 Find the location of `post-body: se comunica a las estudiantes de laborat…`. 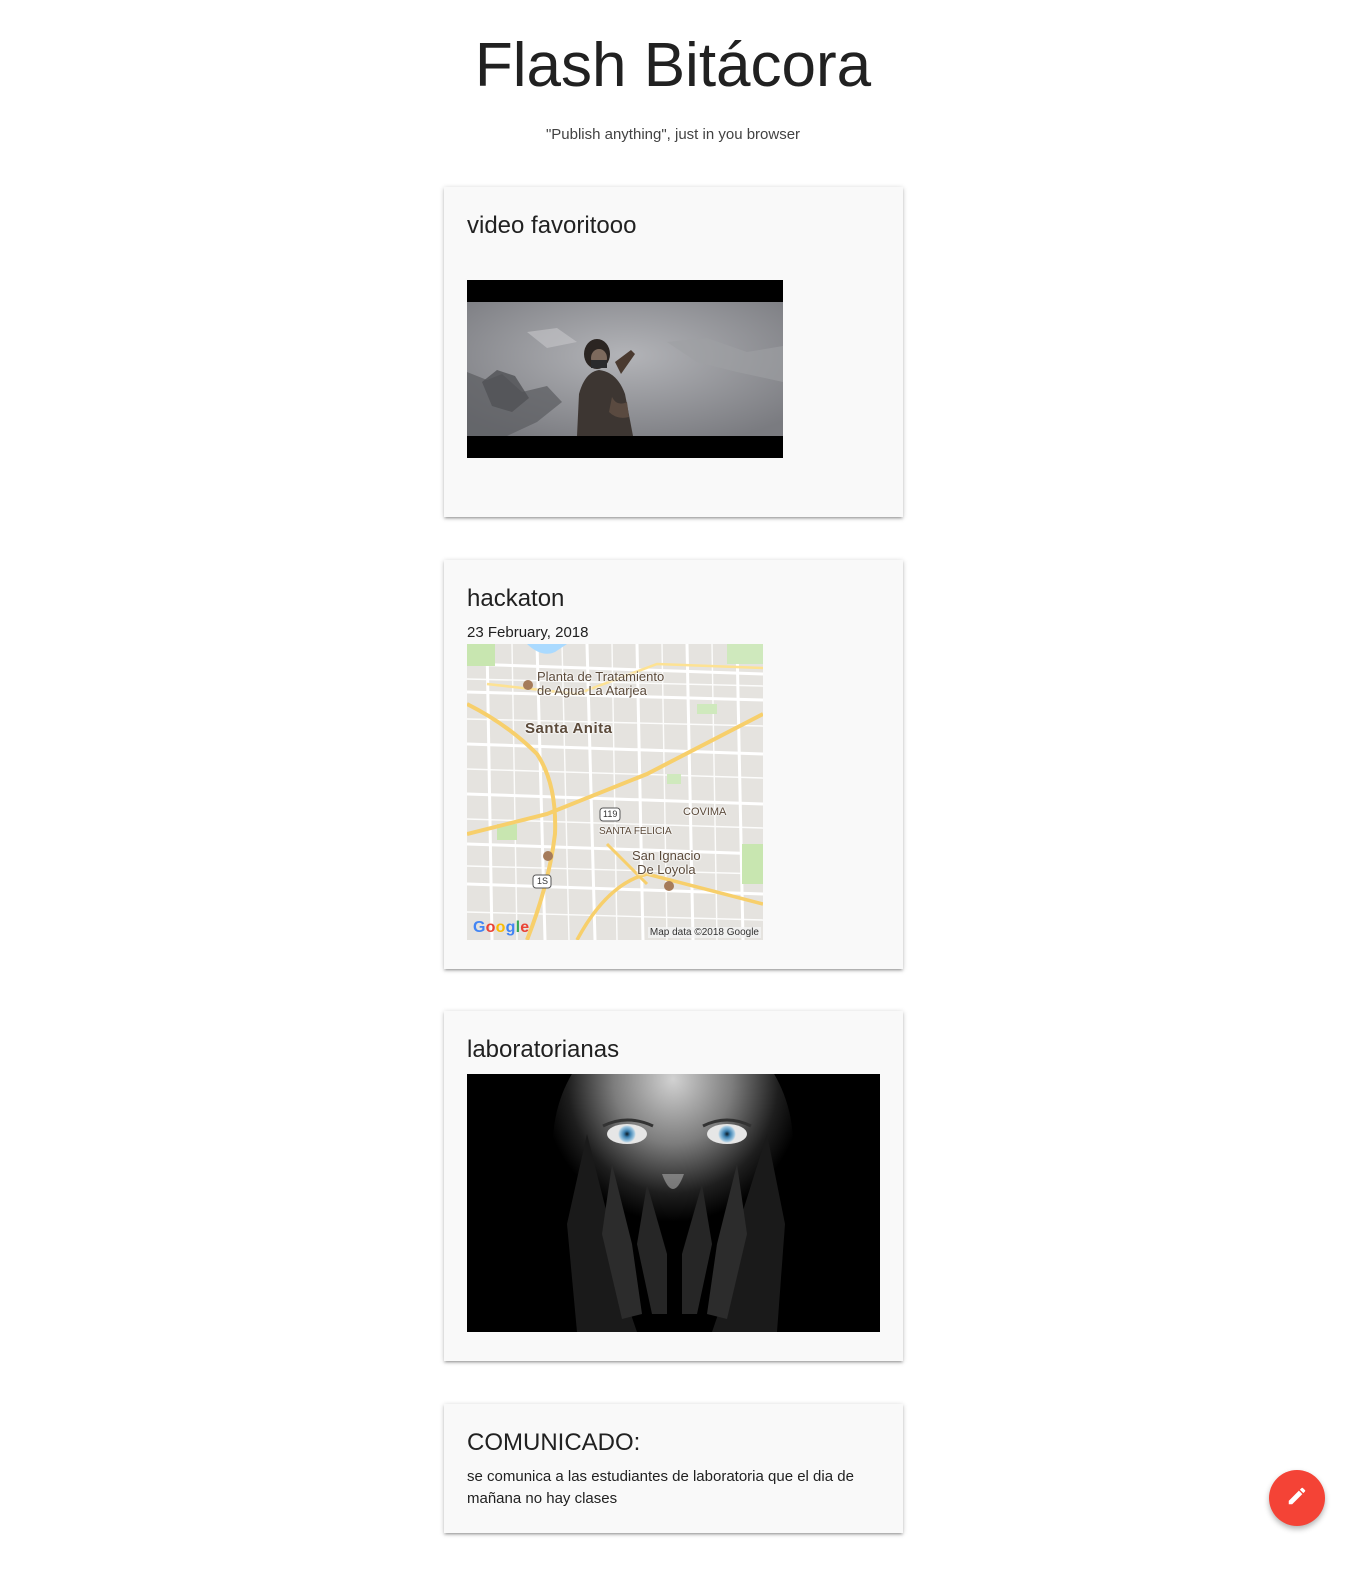

post-body: se comunica a las estudiantes de laborat… is located at coordinates (660, 1487).